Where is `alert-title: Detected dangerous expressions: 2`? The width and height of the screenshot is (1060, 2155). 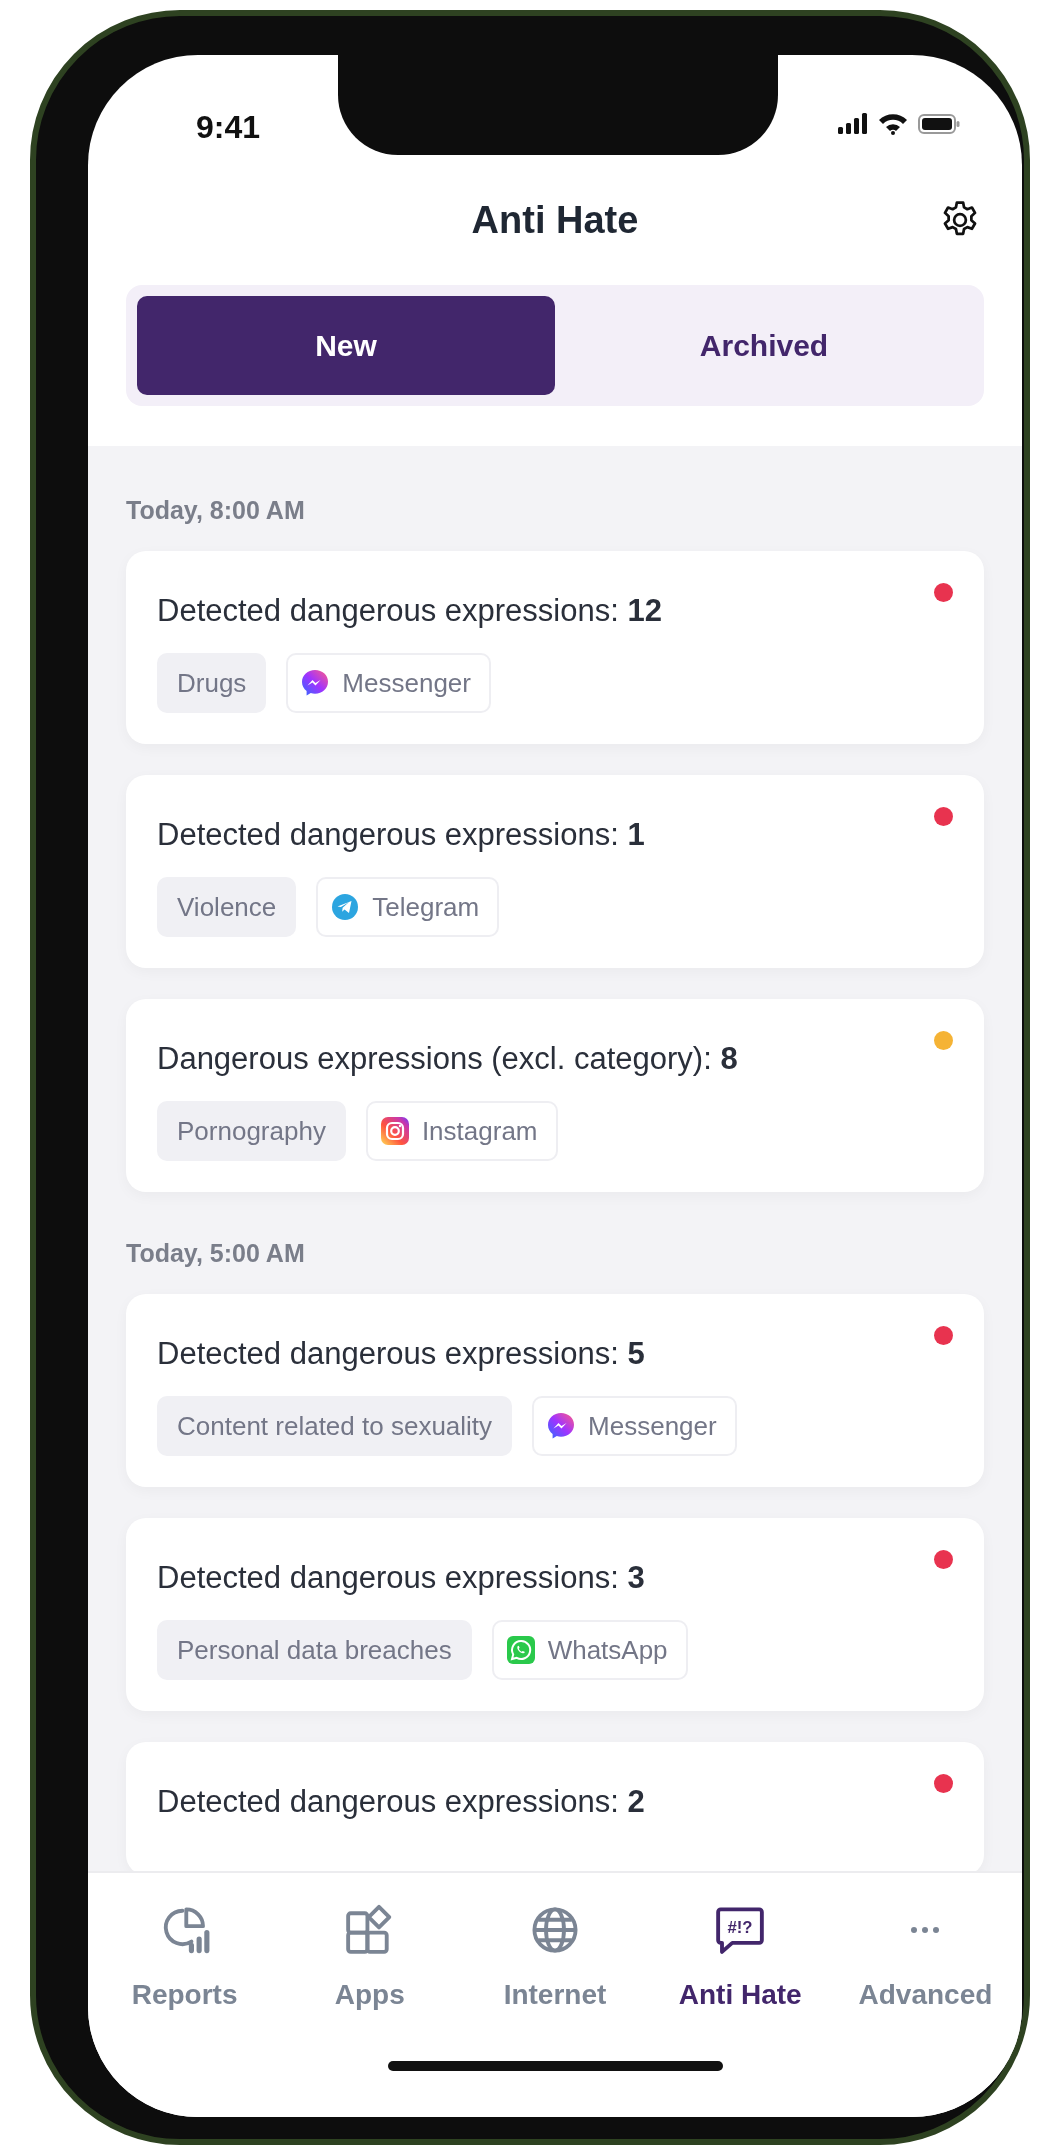
alert-title: Detected dangerous expressions: 2 is located at coordinates (401, 1802).